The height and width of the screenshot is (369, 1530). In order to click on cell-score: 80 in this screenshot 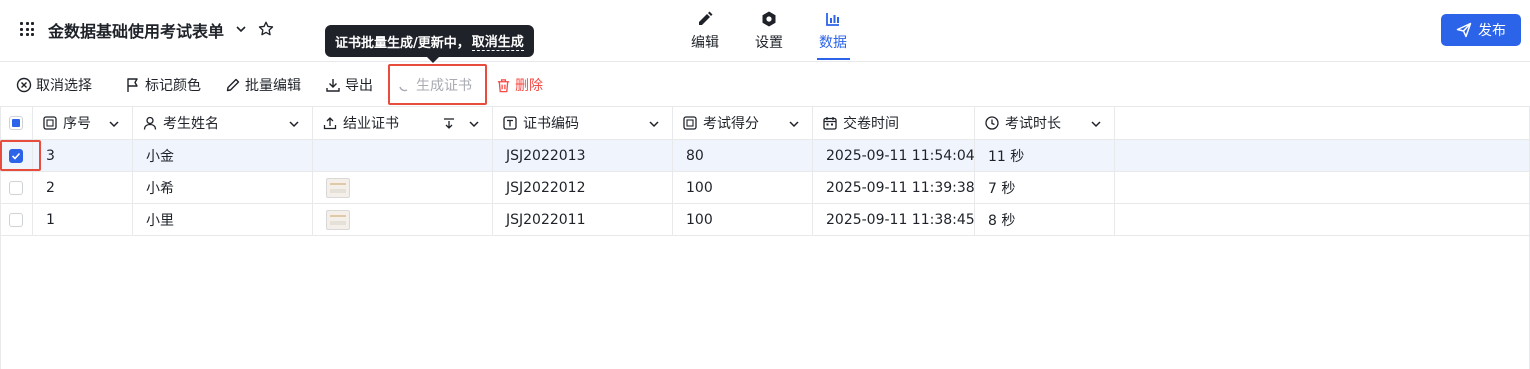, I will do `click(743, 155)`.